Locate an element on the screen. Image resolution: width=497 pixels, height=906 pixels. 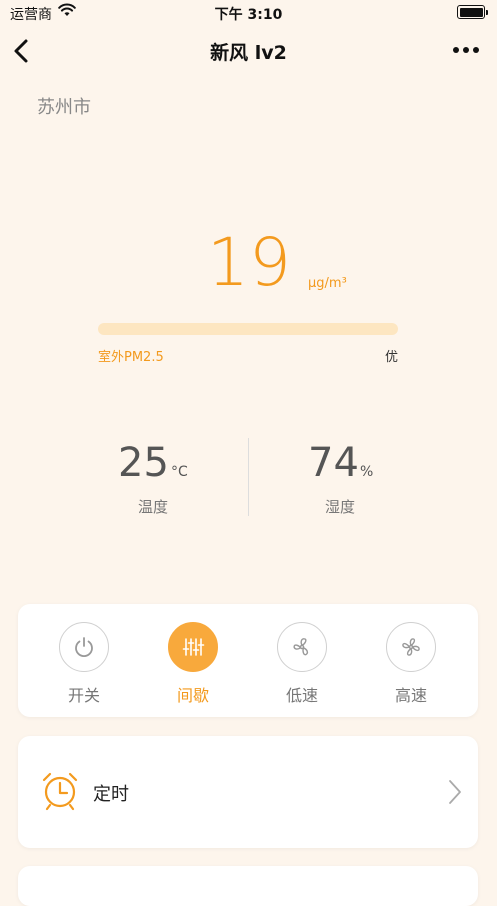
status-bar: 运营商 下午 3:10 is located at coordinates (248, 13).